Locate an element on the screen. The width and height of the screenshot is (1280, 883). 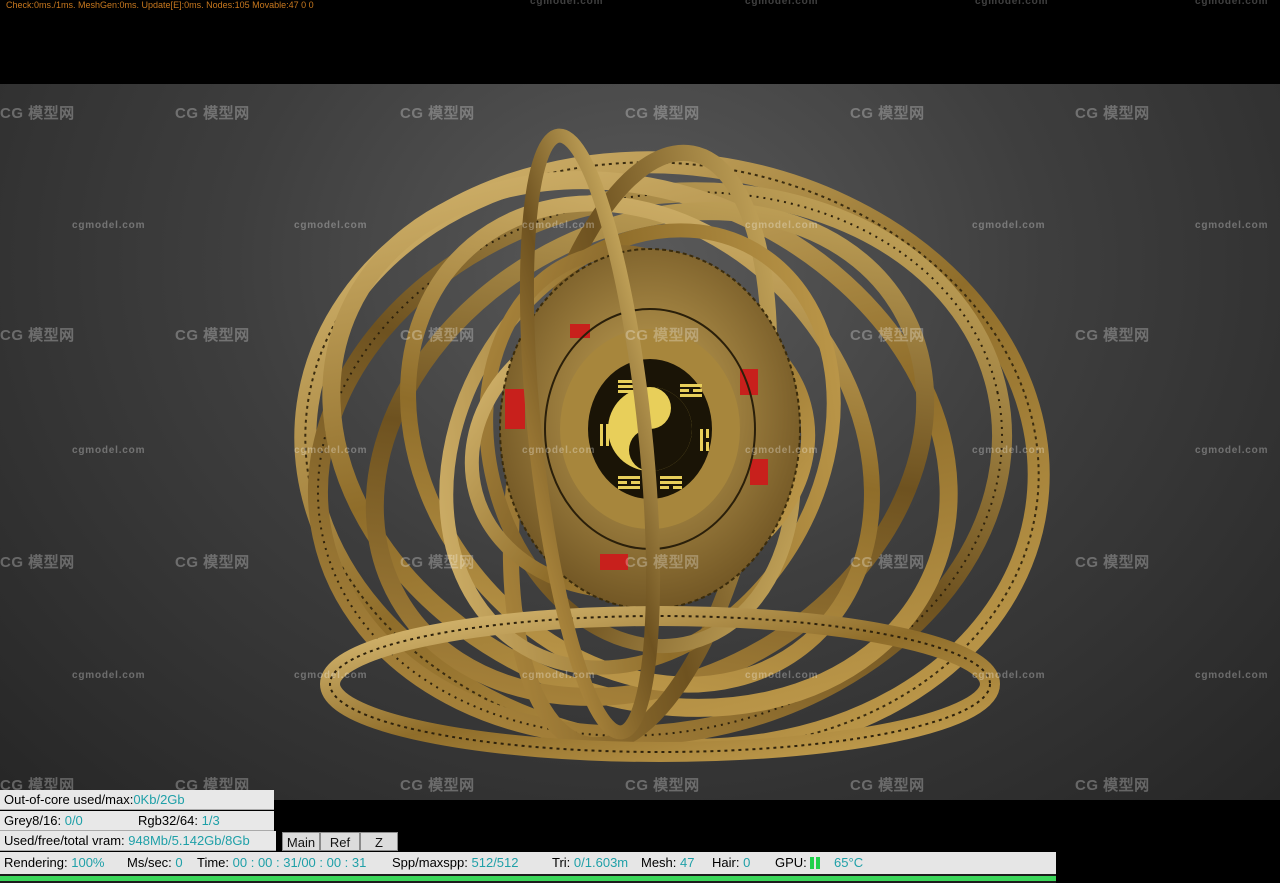
rgb-label: Rgb32/64: is located at coordinates (168, 820).